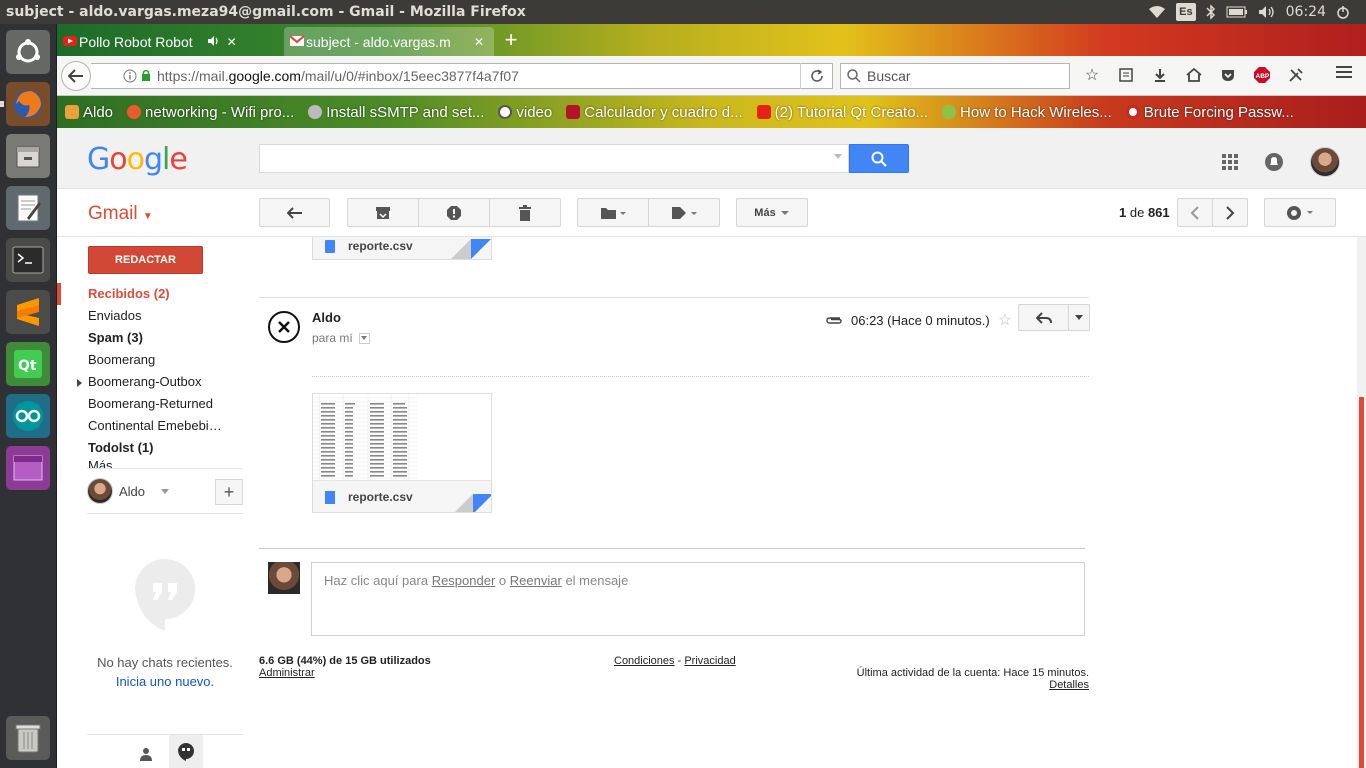  I want to click on launcher-running-indicator, so click(2, 104).